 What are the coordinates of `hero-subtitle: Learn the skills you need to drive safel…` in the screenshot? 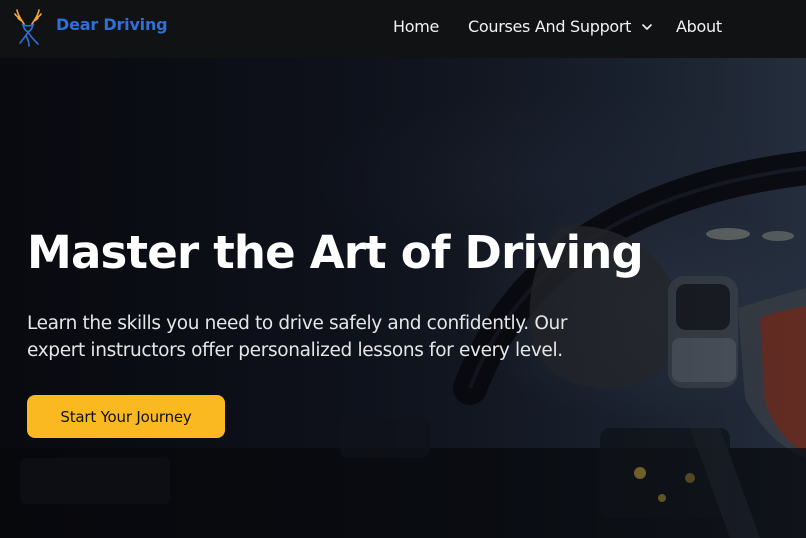 It's located at (297, 337).